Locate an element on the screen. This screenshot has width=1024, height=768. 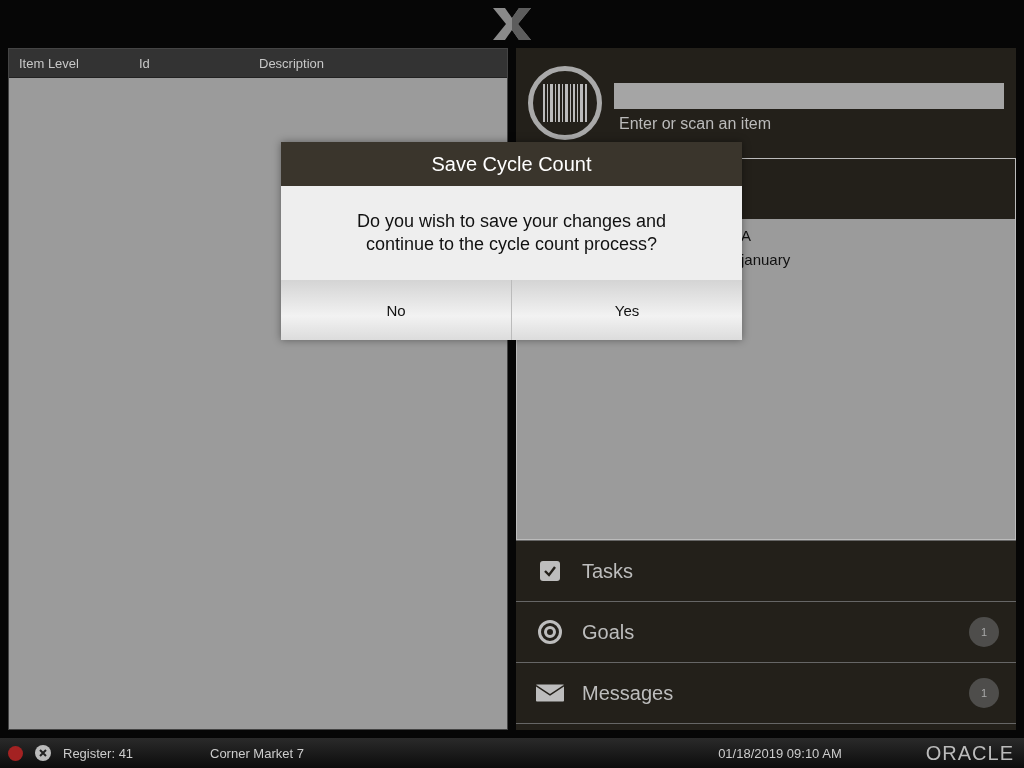
checkbox-icon is located at coordinates (550, 571).